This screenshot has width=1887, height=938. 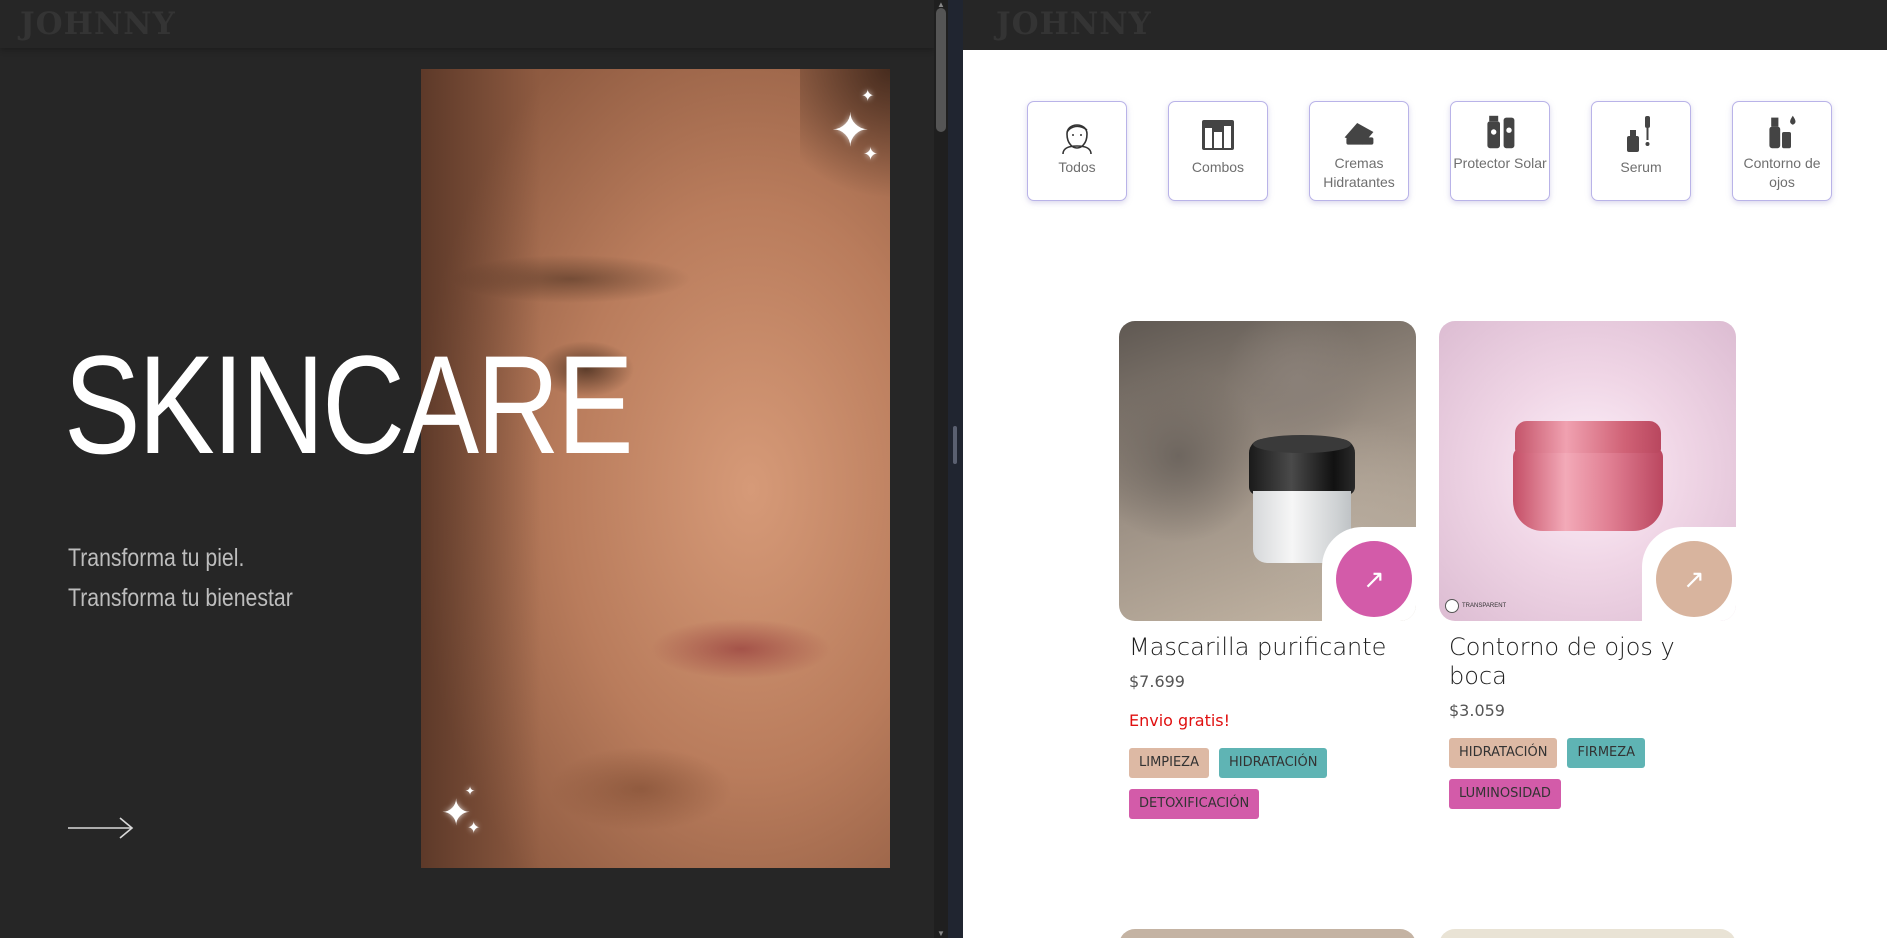 I want to click on category-label: Protector Solar, so click(x=1500, y=163).